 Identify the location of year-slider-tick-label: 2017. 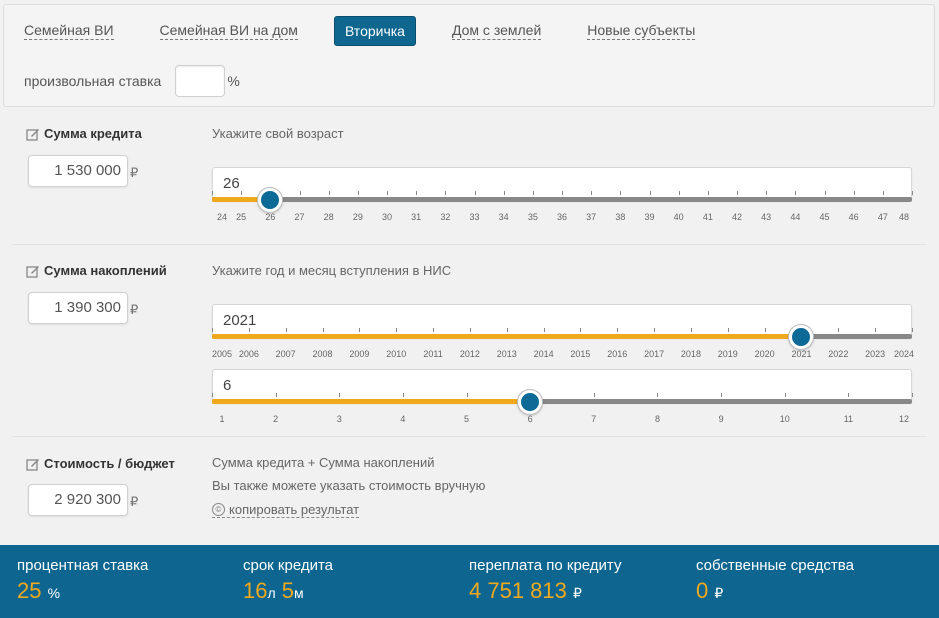
(654, 354).